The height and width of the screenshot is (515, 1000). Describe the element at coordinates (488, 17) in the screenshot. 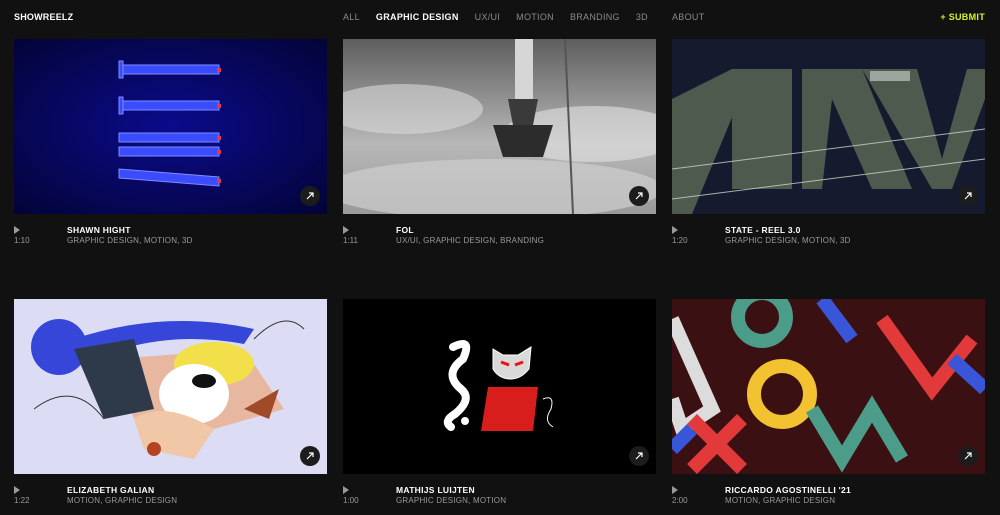

I see `nav-item-ux-ui: UX/UI` at that location.